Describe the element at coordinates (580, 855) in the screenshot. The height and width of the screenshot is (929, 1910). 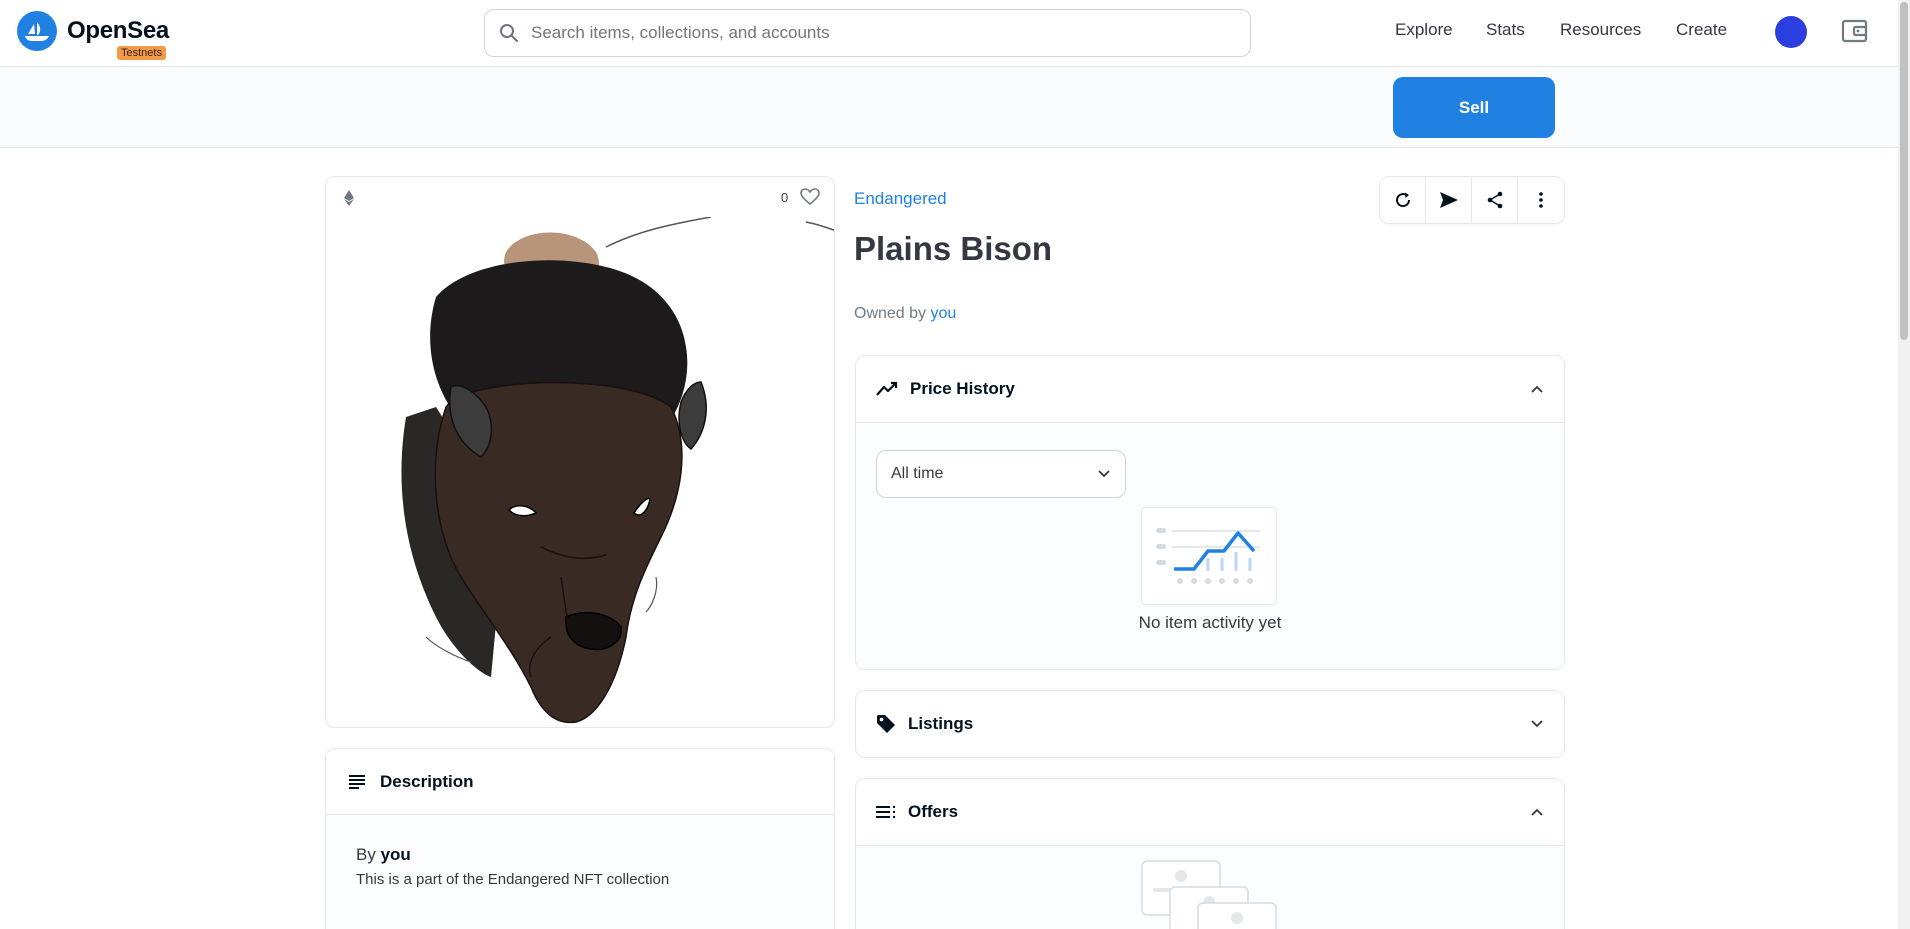
I see `creator-line: By you` at that location.